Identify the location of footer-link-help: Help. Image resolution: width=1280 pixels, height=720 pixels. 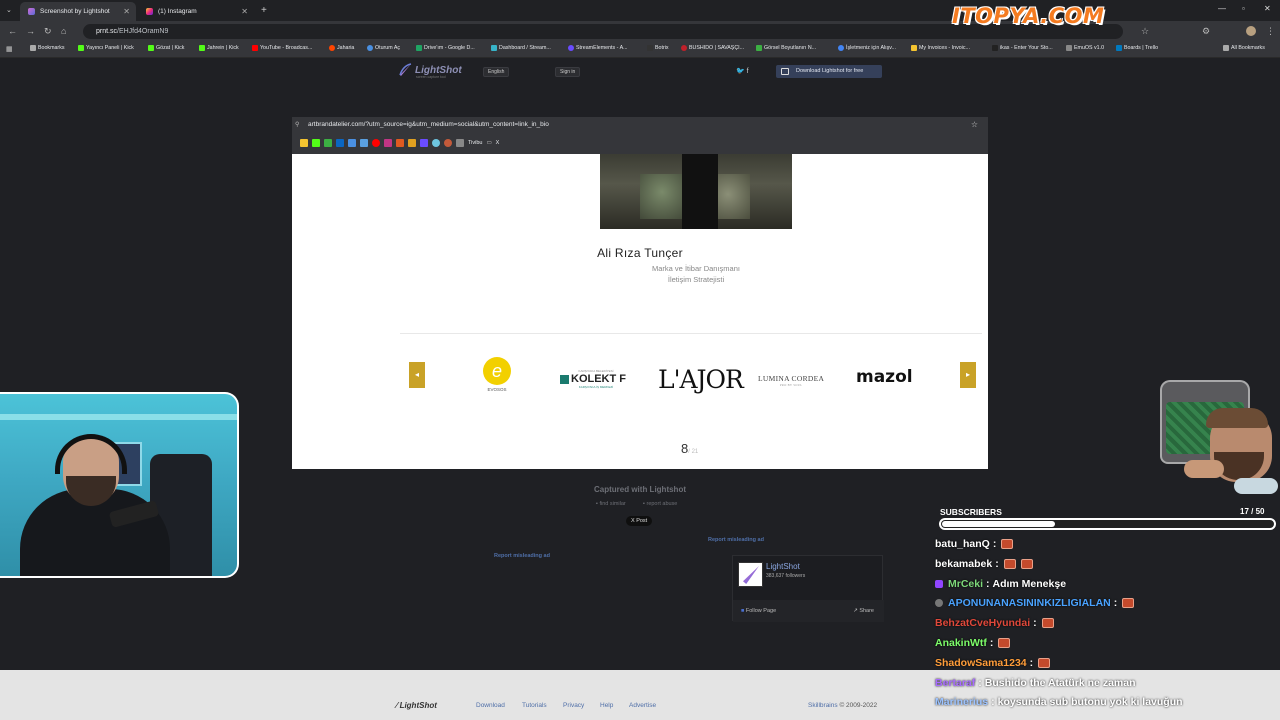
(606, 705).